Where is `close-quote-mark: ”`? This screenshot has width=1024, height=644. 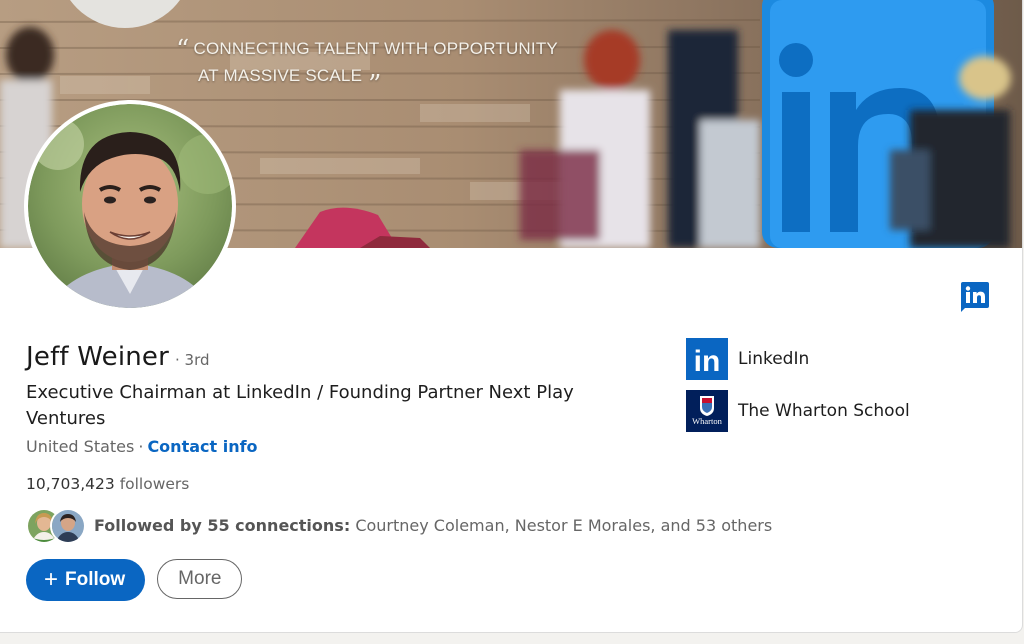
close-quote-mark: ” is located at coordinates (375, 85).